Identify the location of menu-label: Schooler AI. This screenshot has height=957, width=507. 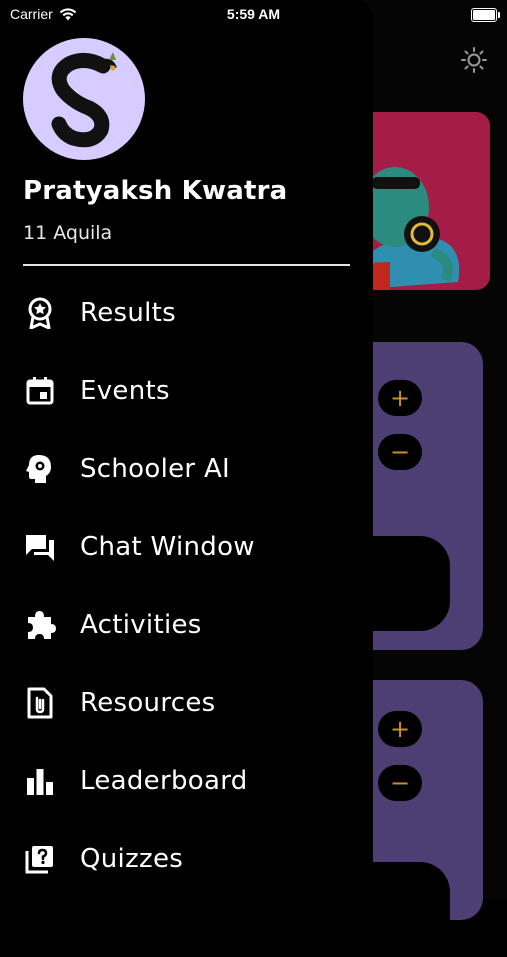
(155, 469).